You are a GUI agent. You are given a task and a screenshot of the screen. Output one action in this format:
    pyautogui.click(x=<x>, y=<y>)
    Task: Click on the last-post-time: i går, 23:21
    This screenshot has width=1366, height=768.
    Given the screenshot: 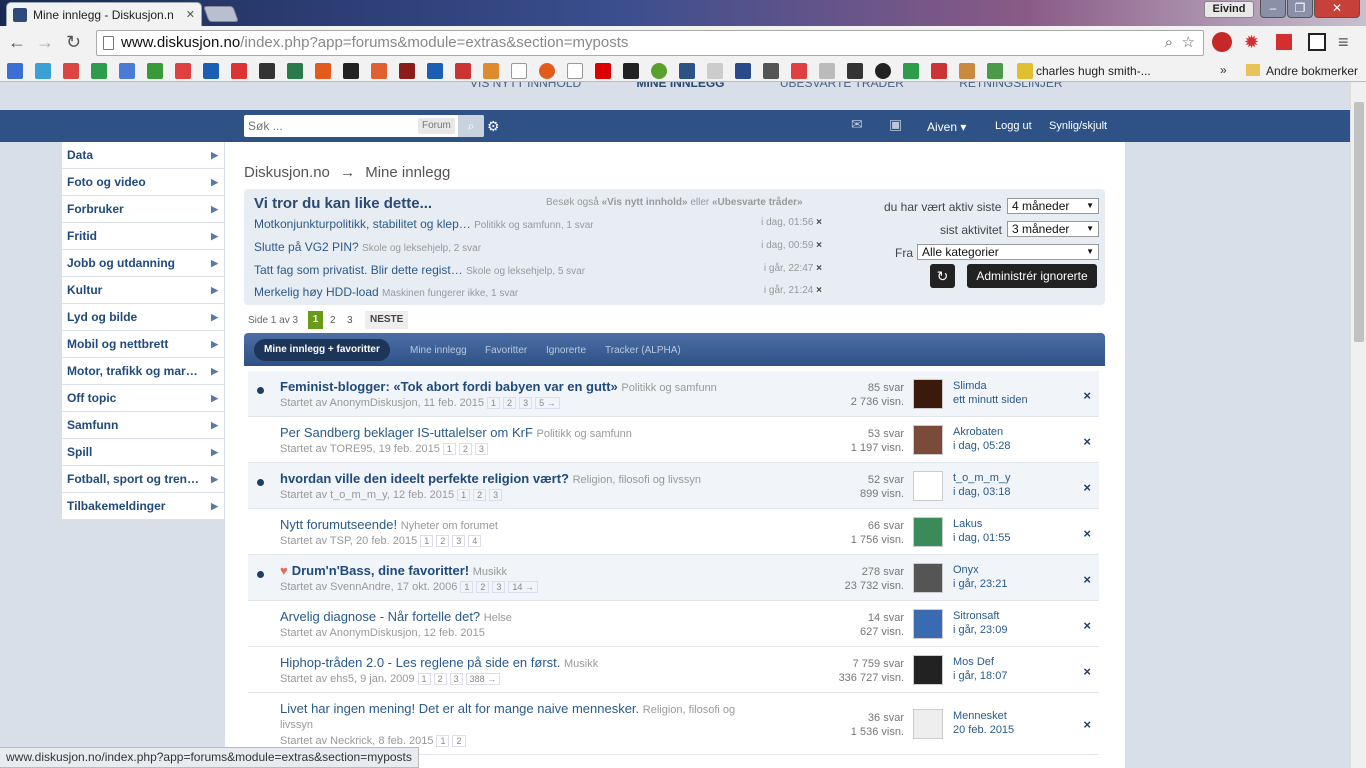 What is the action you would take?
    pyautogui.click(x=980, y=584)
    